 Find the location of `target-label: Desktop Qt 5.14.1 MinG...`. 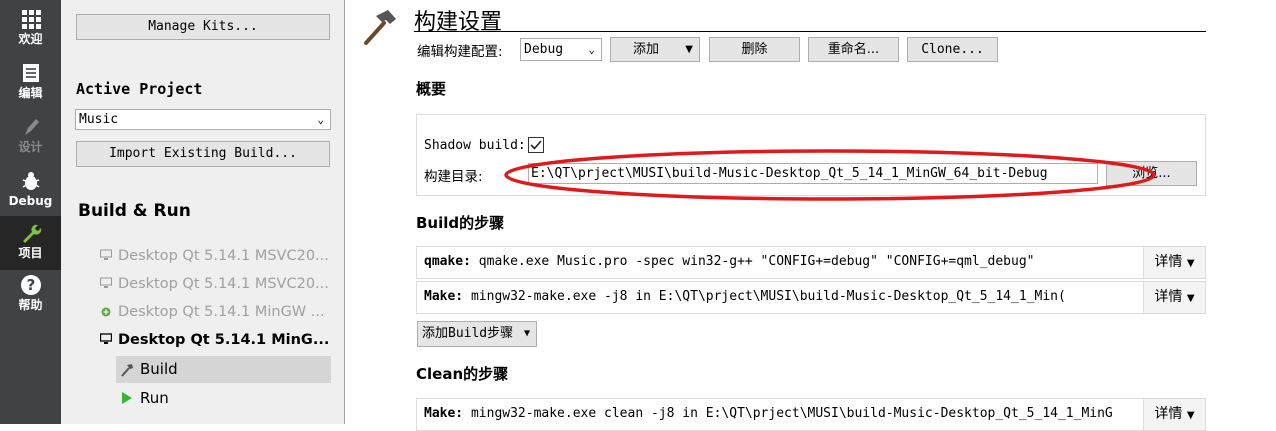

target-label: Desktop Qt 5.14.1 MinG... is located at coordinates (224, 340).